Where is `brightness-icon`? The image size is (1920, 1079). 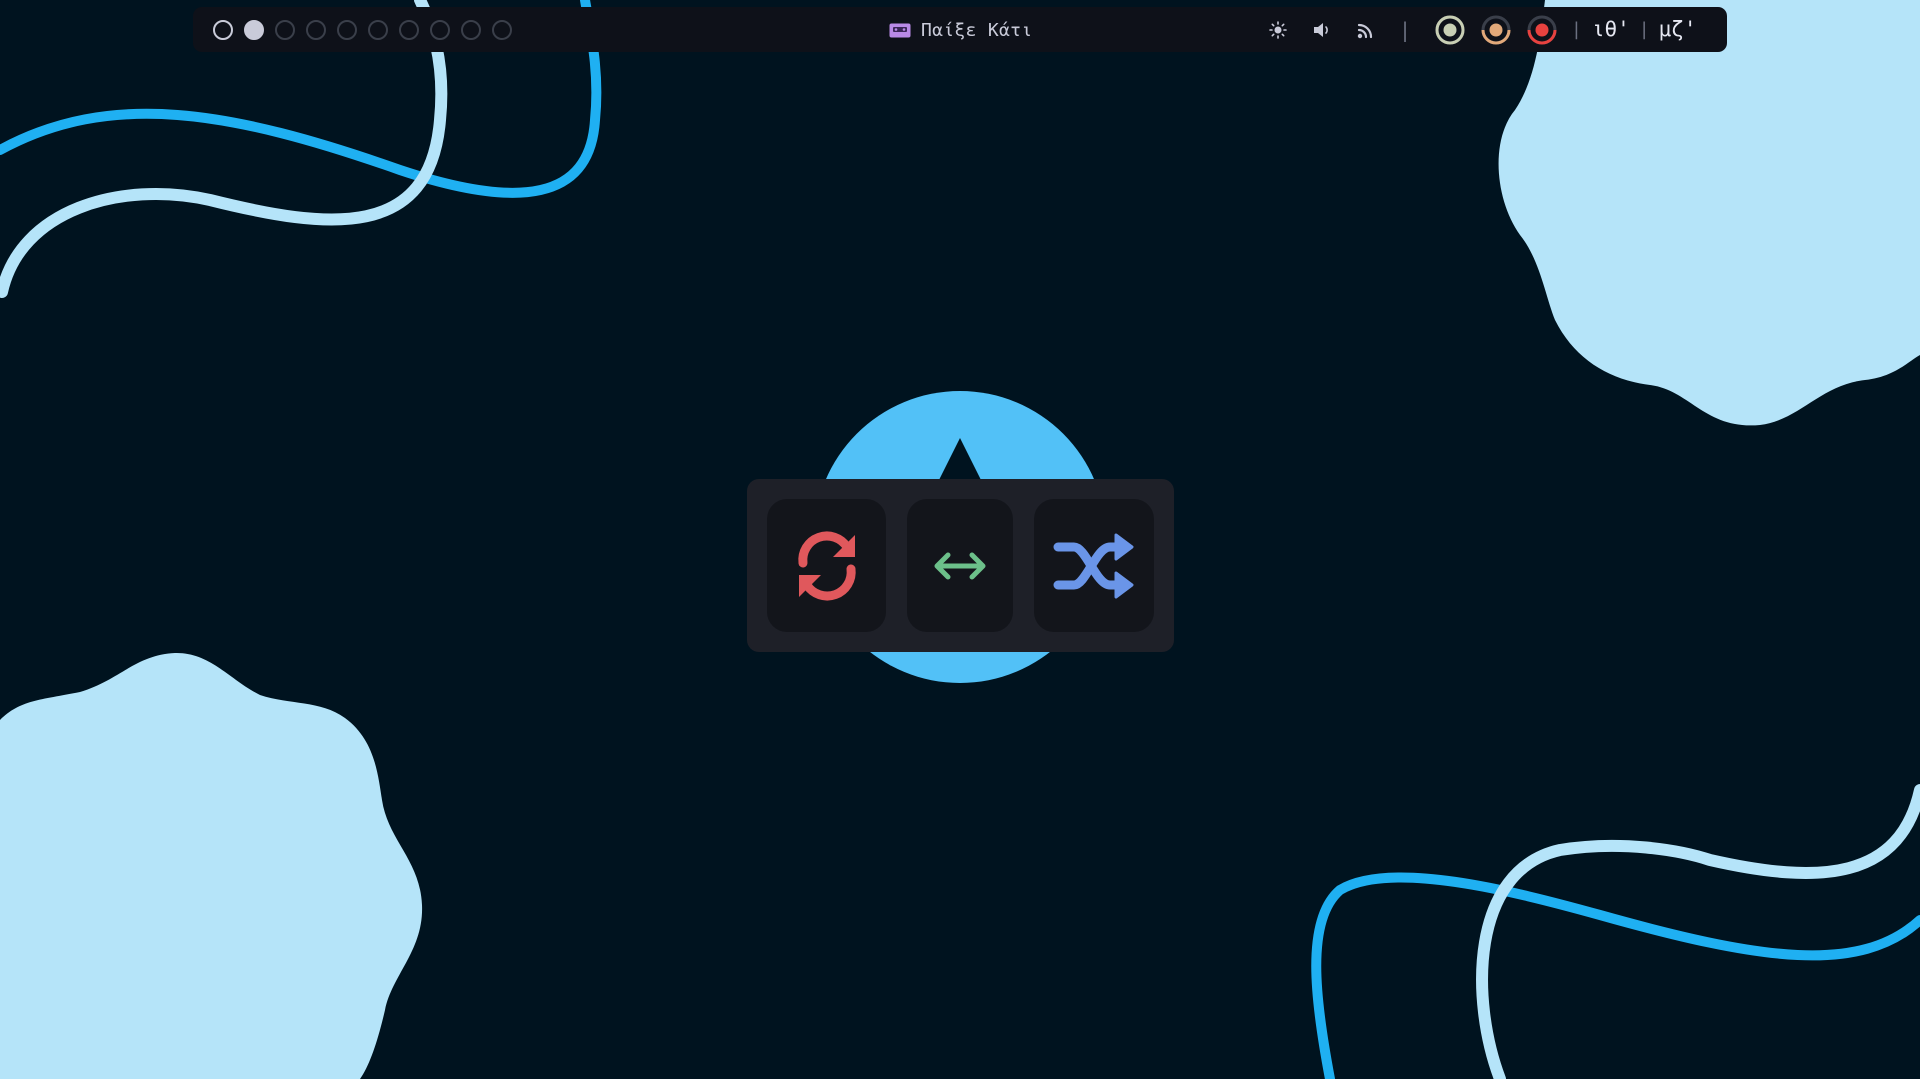
brightness-icon is located at coordinates (1278, 30).